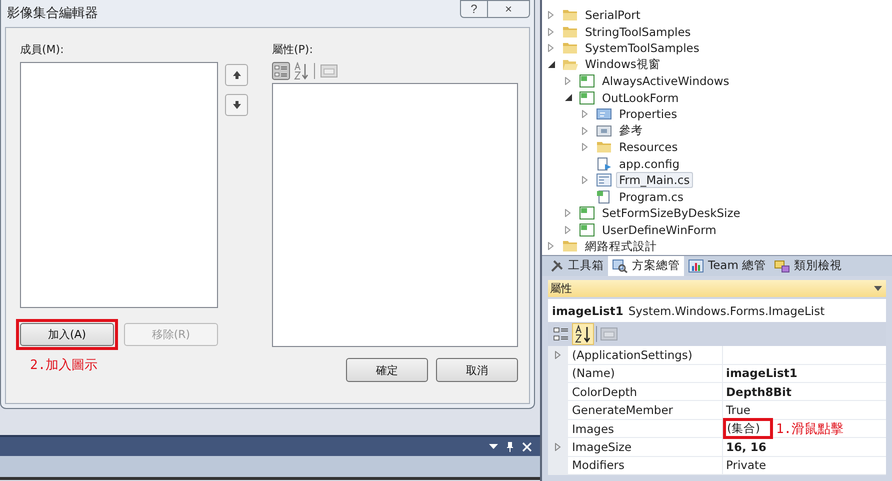 The width and height of the screenshot is (892, 481). I want to click on tree-item: Properties, so click(648, 114).